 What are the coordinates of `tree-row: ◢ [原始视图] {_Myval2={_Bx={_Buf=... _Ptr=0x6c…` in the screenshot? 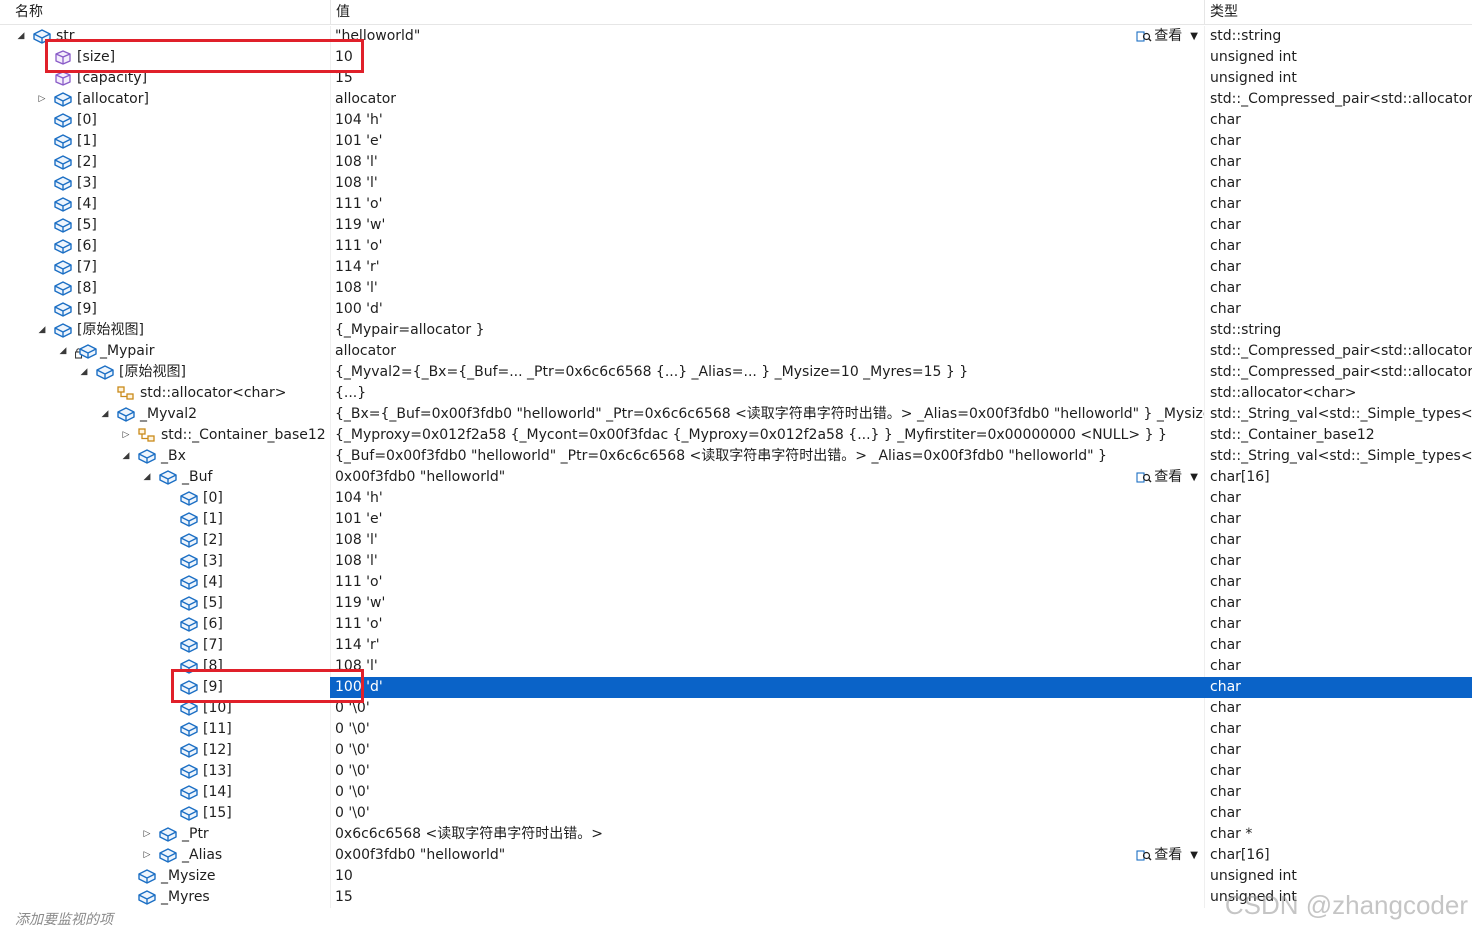 It's located at (736, 372).